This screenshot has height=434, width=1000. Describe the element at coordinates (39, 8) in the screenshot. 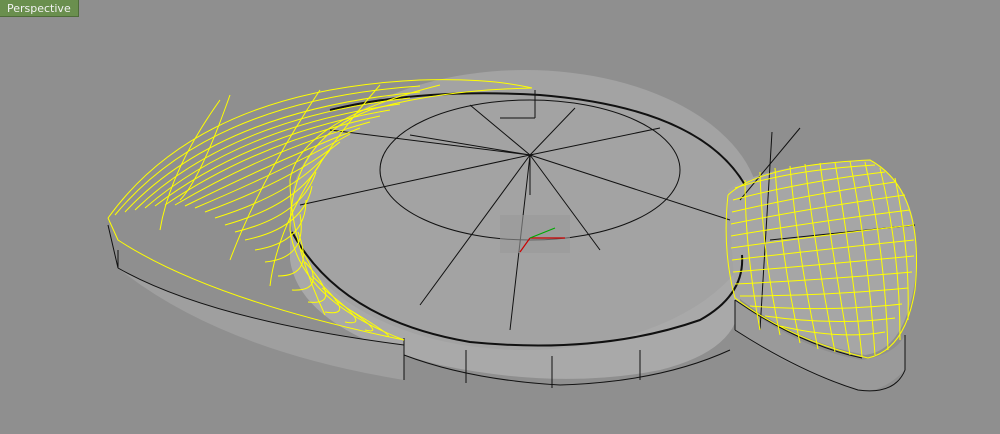

I see `viewport-title-tab: Perspective` at that location.